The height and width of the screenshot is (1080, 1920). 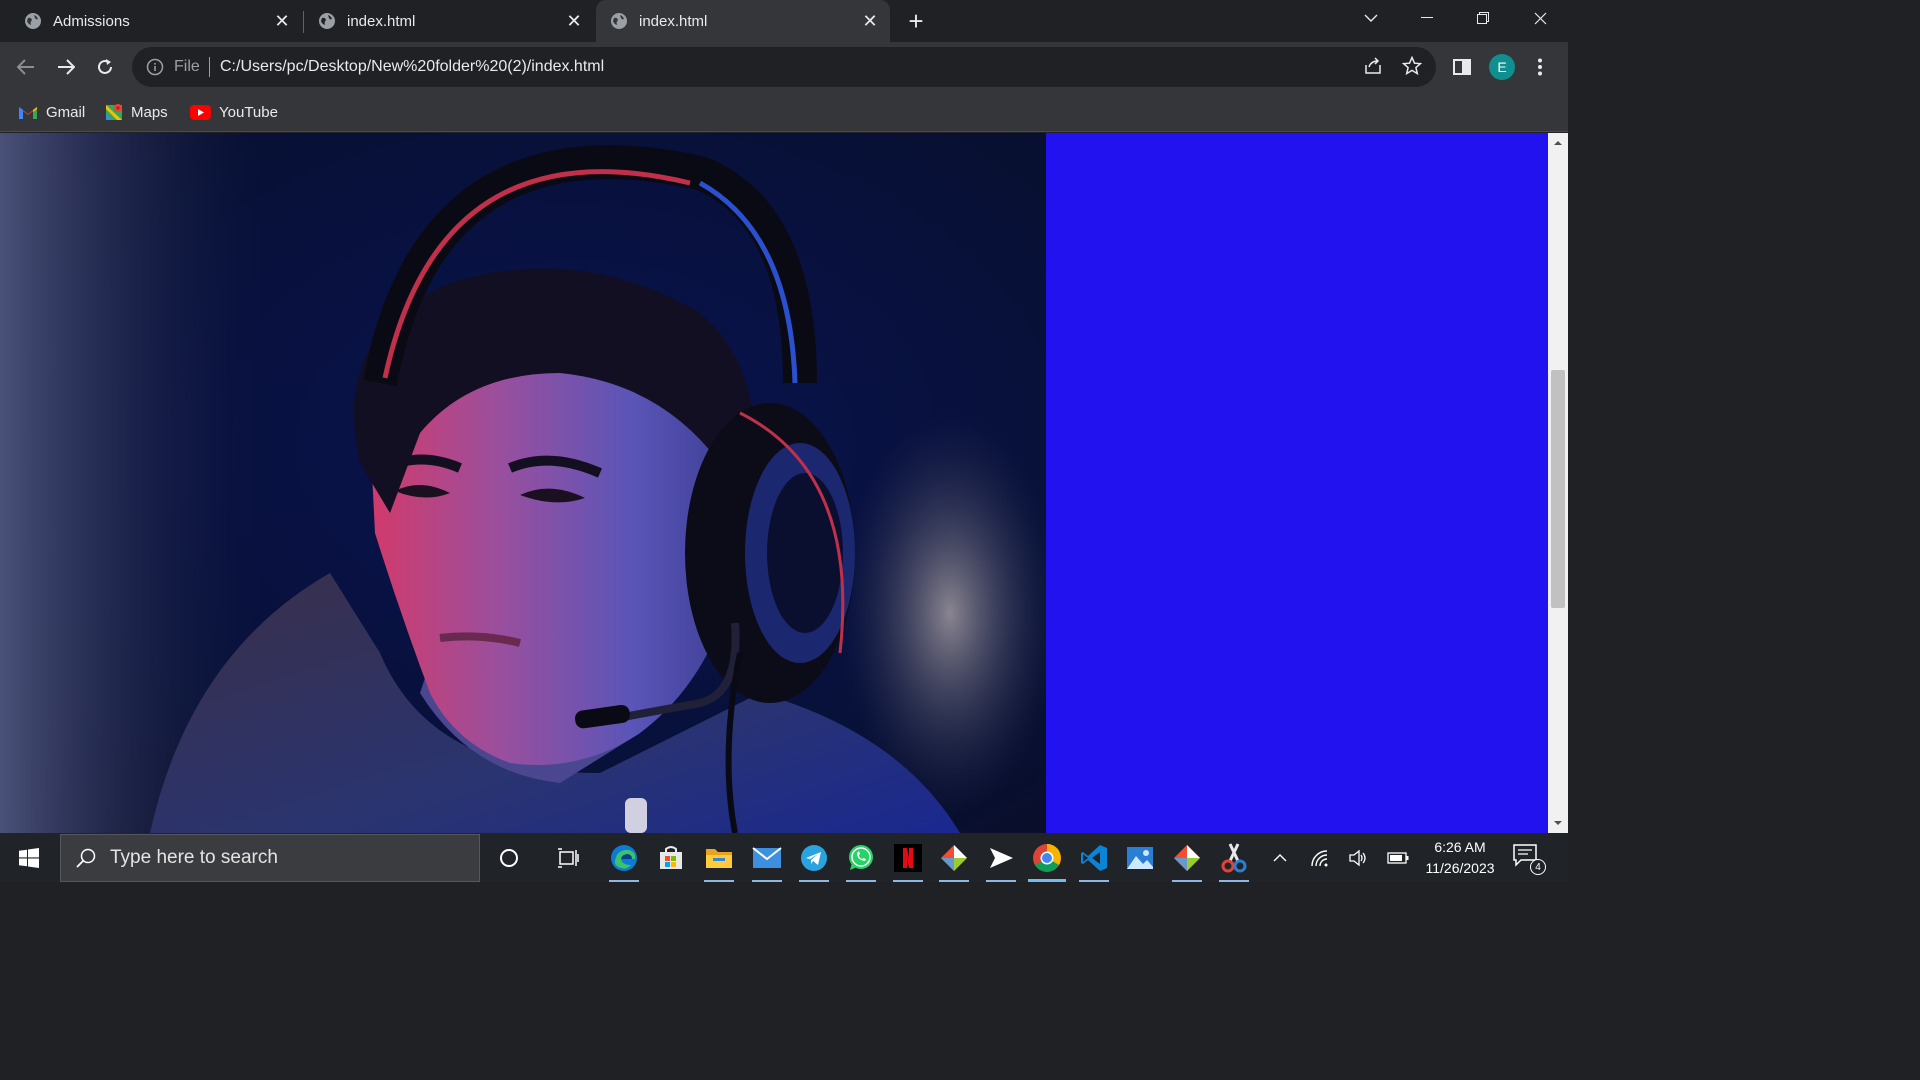 I want to click on reload-icon, so click(x=105, y=66).